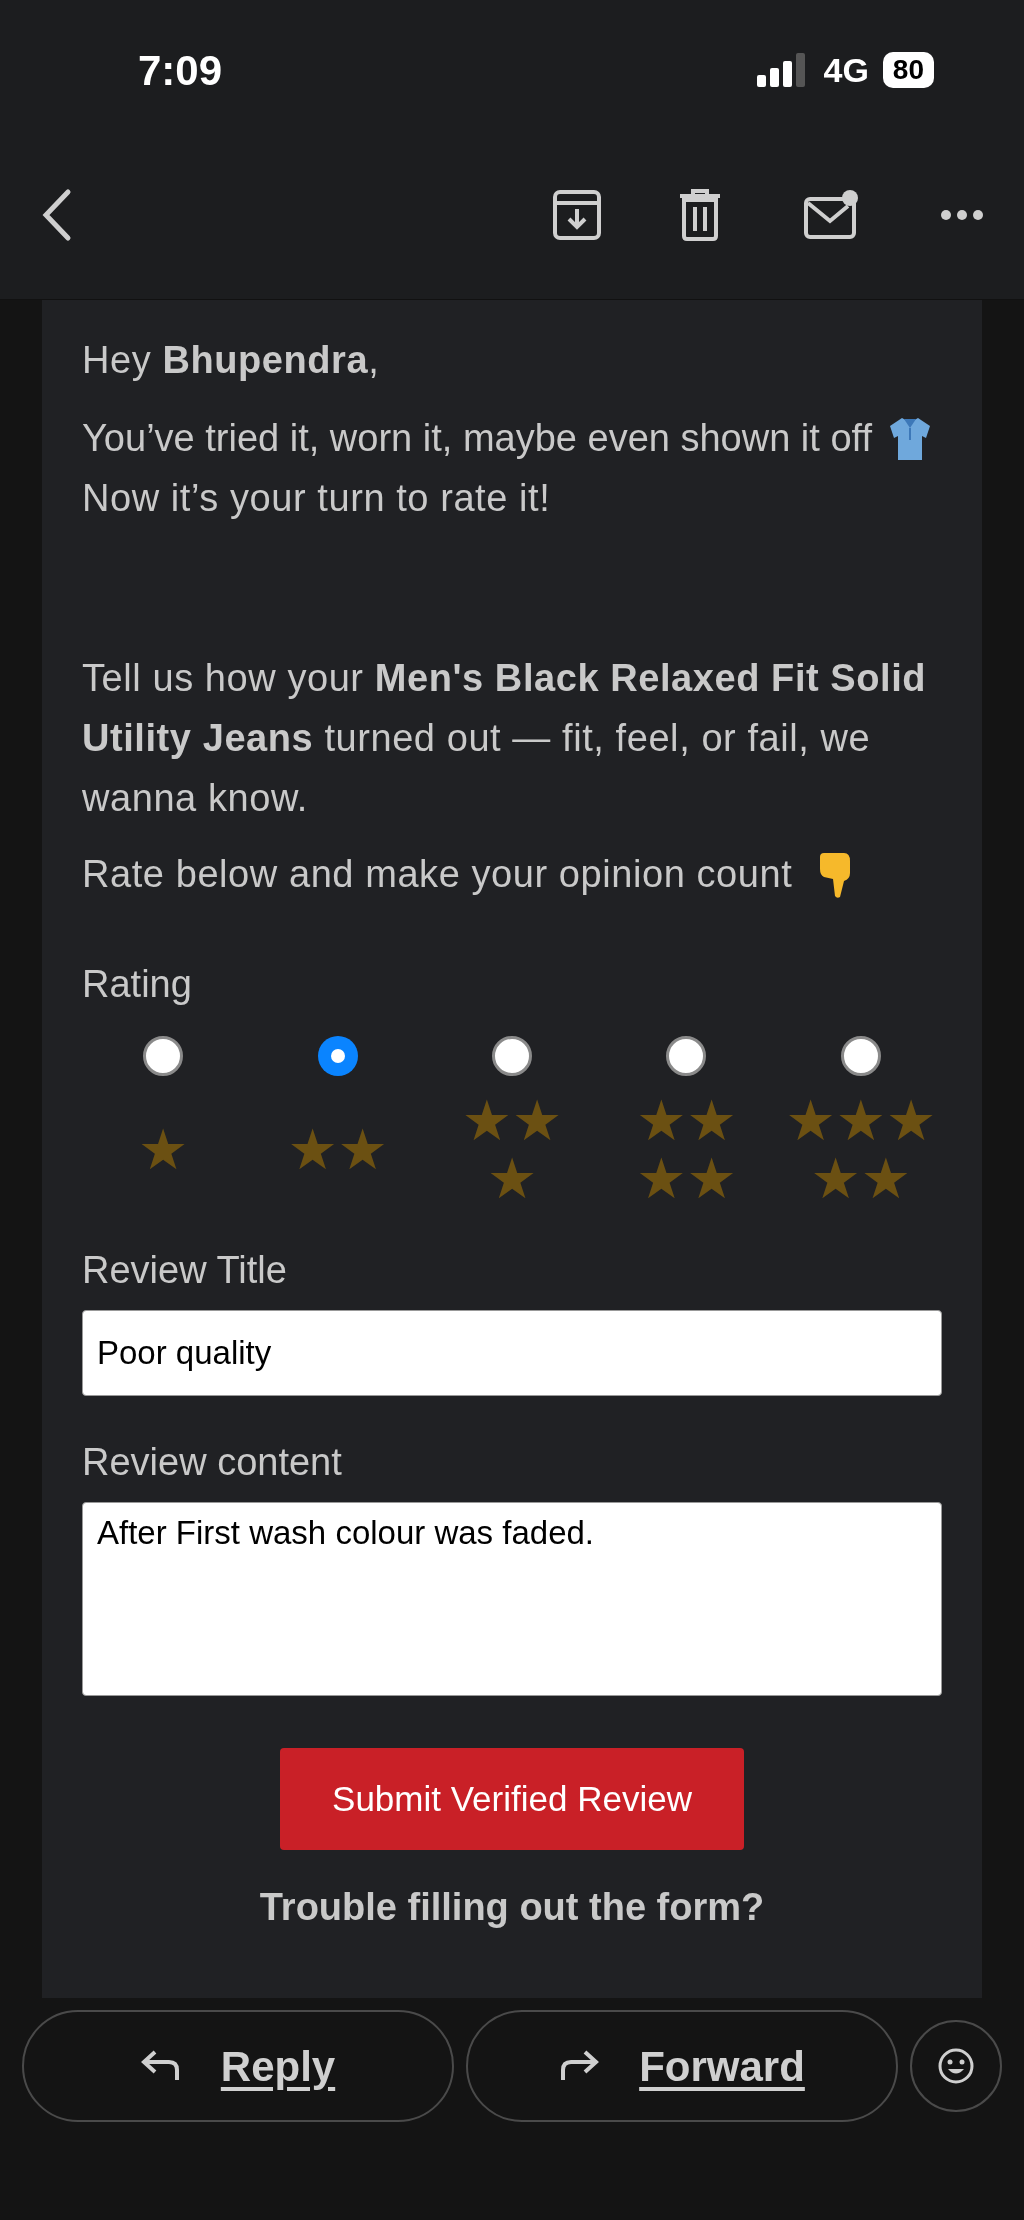 This screenshot has height=2220, width=1024. I want to click on smiley-icon, so click(956, 2066).